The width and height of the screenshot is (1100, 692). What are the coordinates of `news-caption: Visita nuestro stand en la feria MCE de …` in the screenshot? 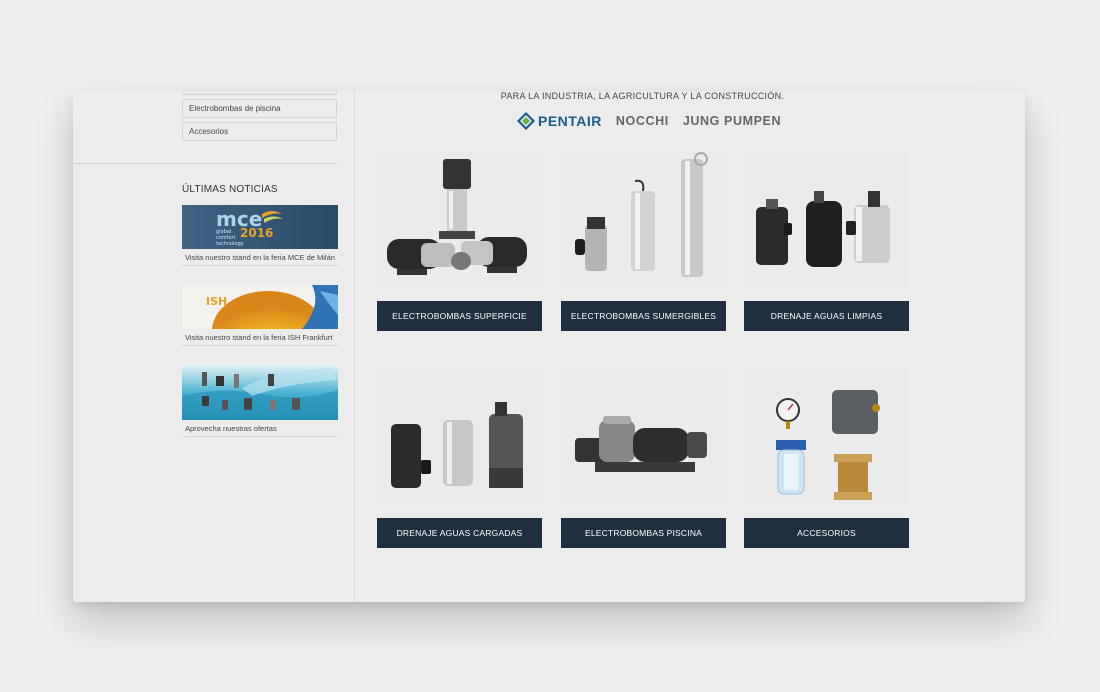 It's located at (260, 257).